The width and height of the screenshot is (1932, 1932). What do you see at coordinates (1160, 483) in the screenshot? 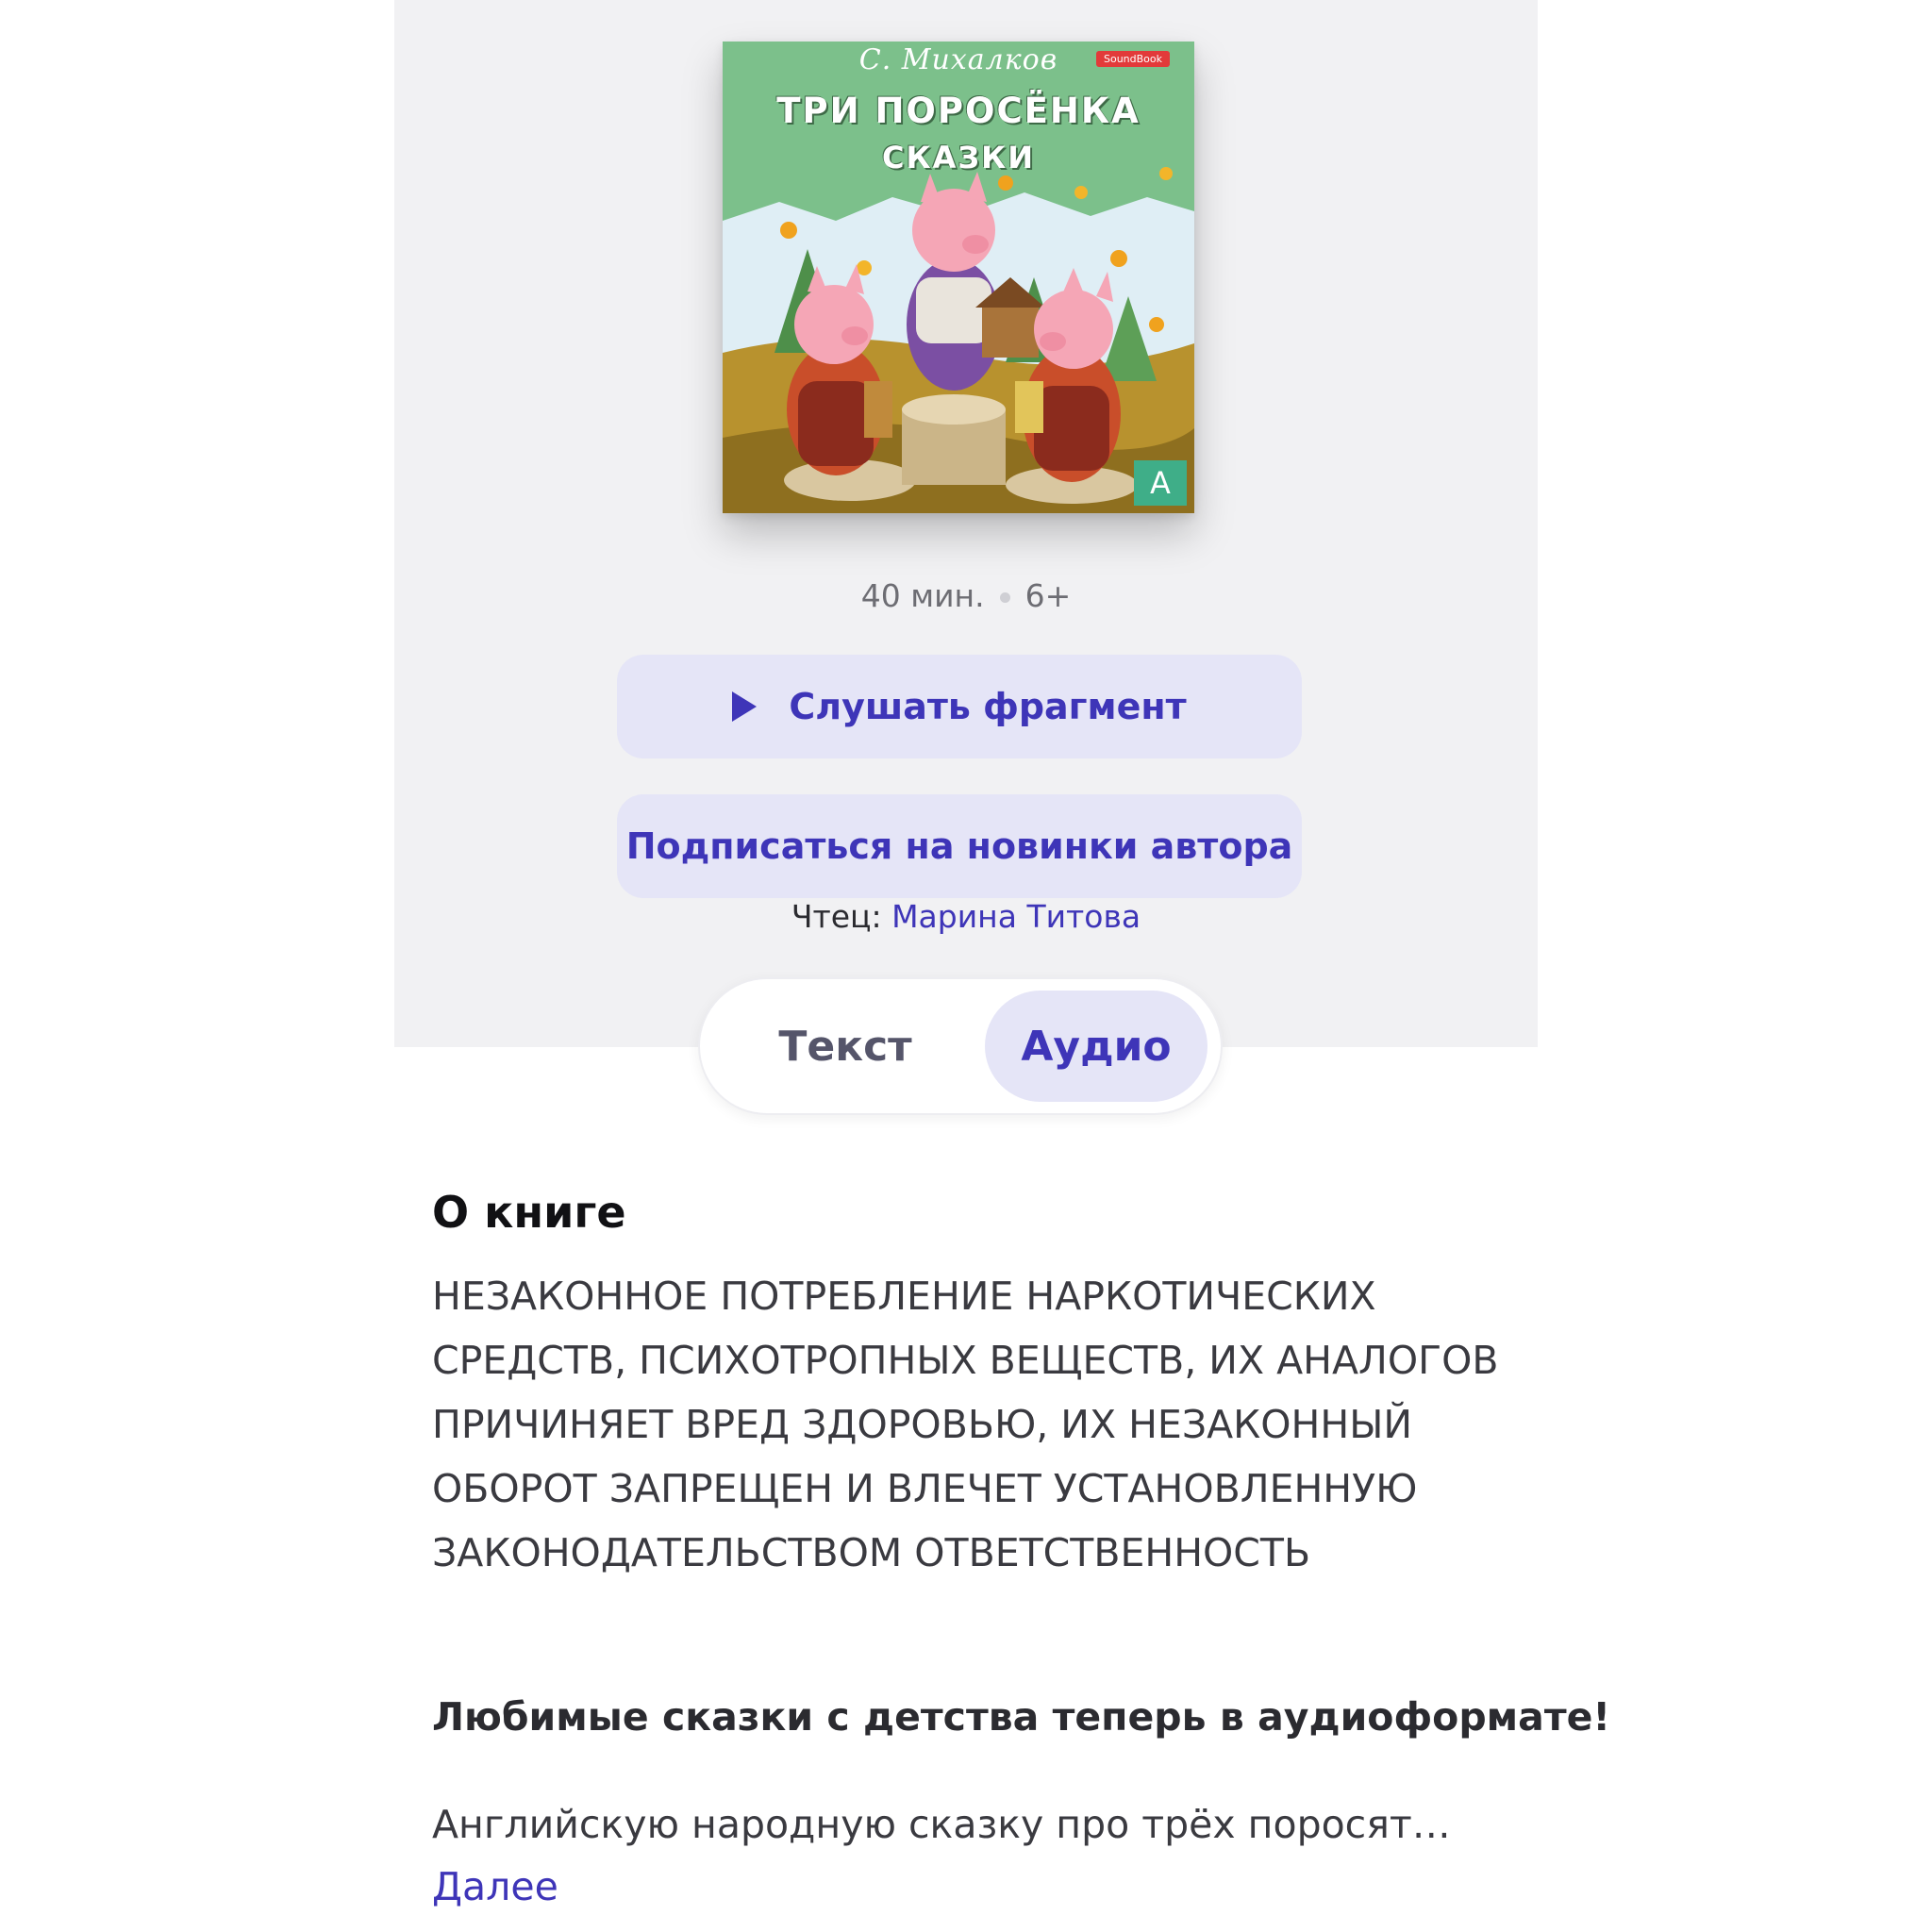
I see `cover-corner-mark: А` at bounding box center [1160, 483].